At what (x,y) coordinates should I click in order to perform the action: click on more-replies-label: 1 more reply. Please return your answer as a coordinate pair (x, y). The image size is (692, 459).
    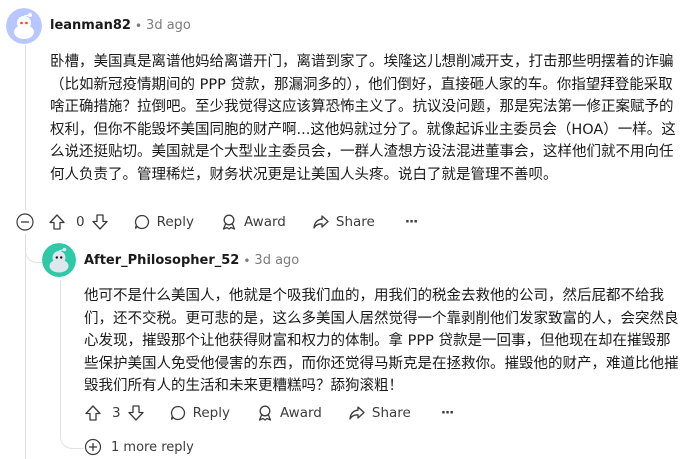
    Looking at the image, I should click on (152, 447).